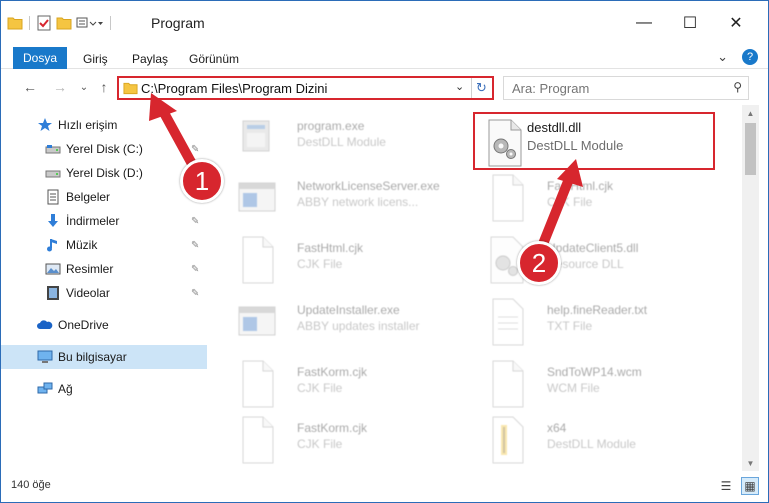 The width and height of the screenshot is (769, 503). I want to click on toolbar-separator, so click(29, 23).